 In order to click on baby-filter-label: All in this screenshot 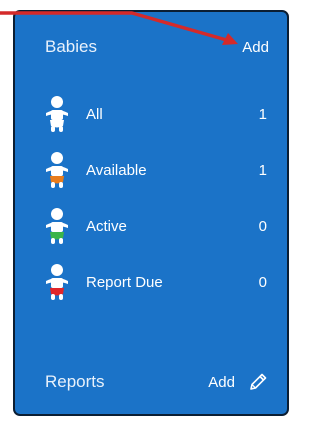, I will do `click(94, 114)`.